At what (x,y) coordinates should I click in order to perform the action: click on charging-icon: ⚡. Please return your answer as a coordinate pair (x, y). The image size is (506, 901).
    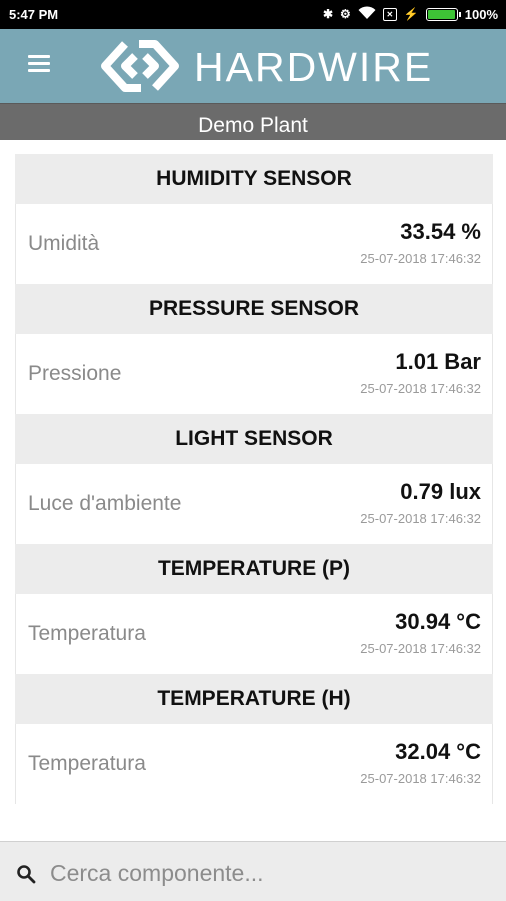
    Looking at the image, I should click on (411, 14).